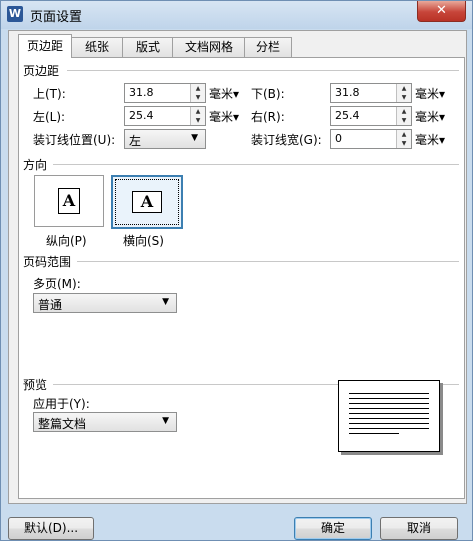  Describe the element at coordinates (35, 165) in the screenshot. I see `orientation-section-title: 方向` at that location.